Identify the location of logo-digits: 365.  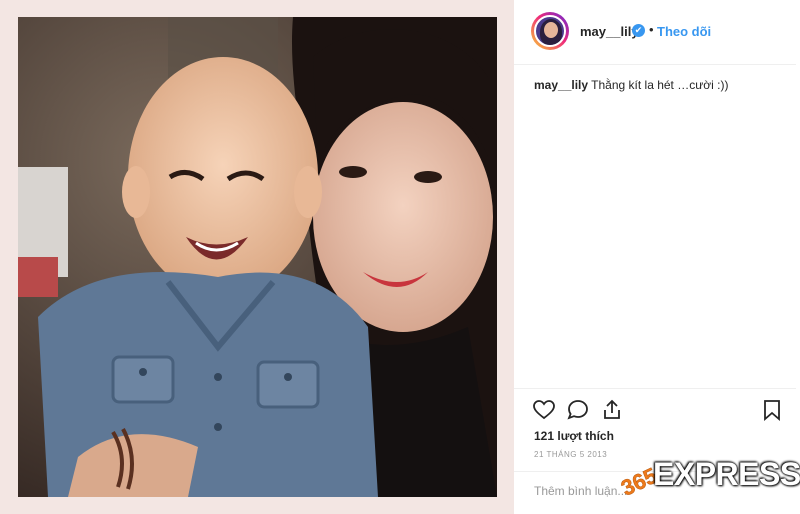
(636, 481).